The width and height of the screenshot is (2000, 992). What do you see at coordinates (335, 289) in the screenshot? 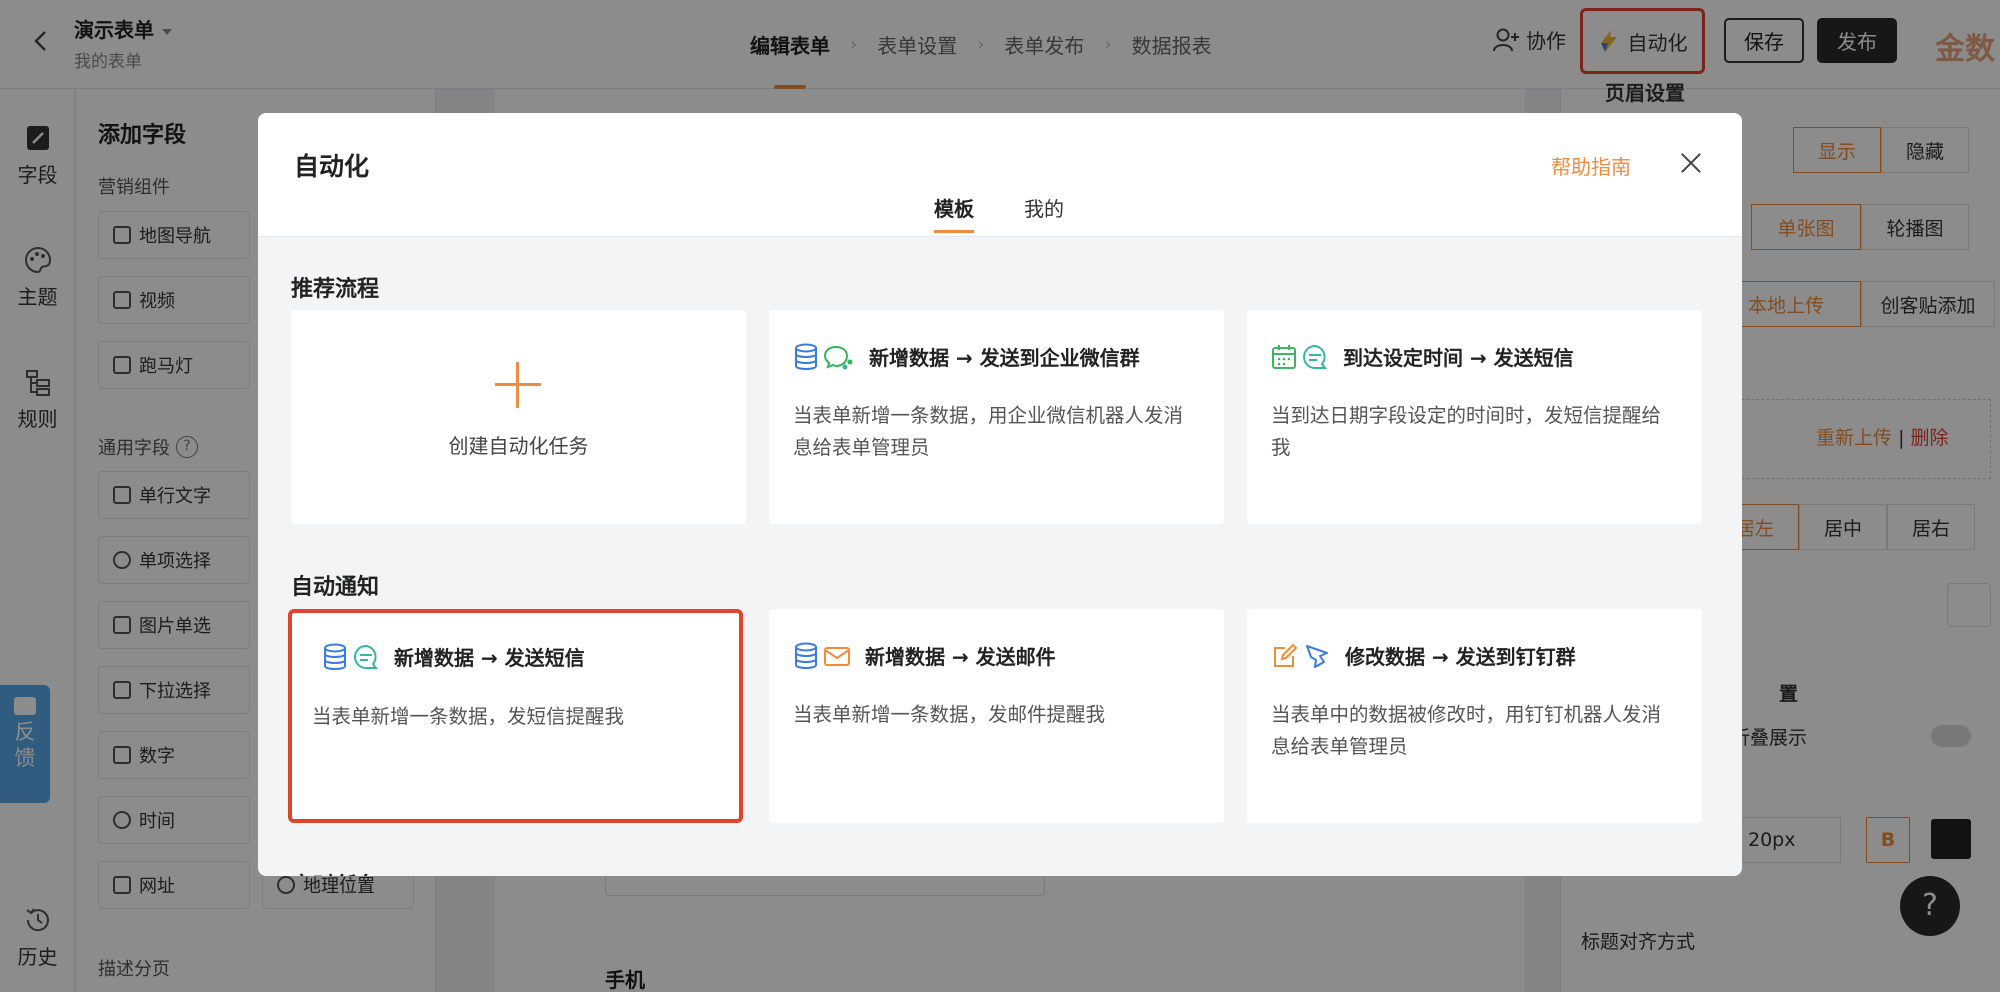
I see `section-recommended: 推荐流程` at bounding box center [335, 289].